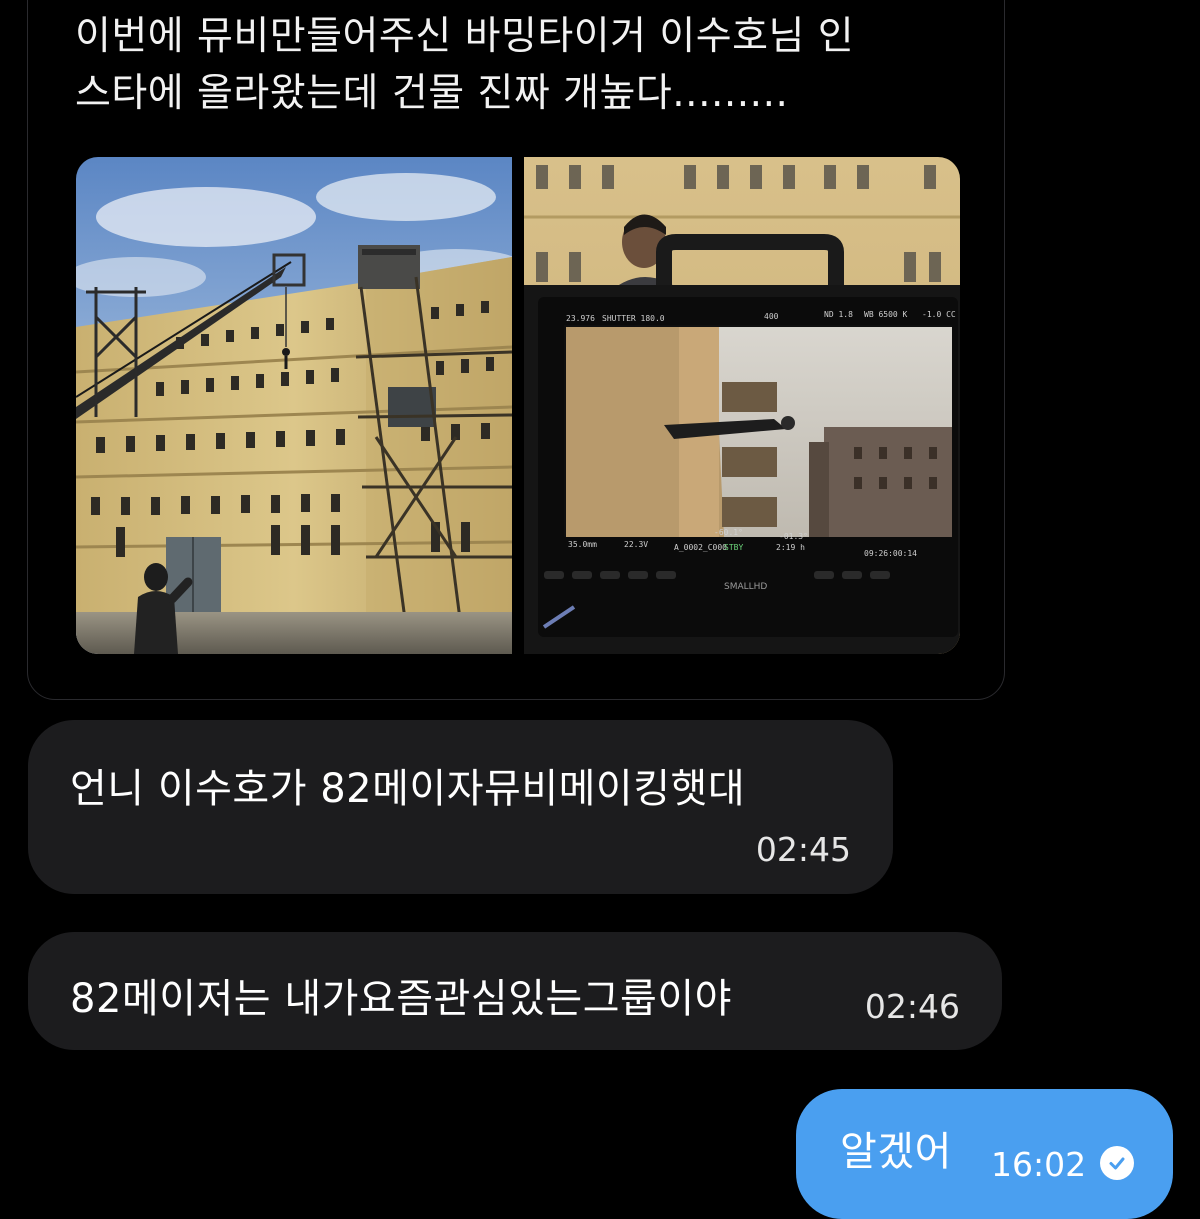 The height and width of the screenshot is (1219, 1200). I want to click on monitor-tilt-1: -60.1°, so click(728, 532).